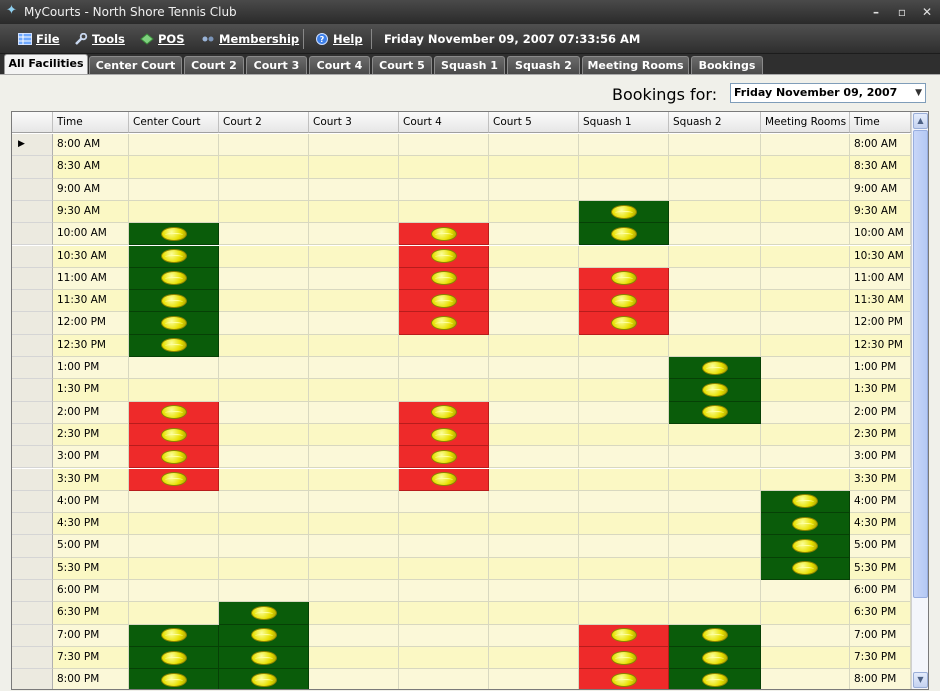  I want to click on menu-help: ? Help, so click(339, 39).